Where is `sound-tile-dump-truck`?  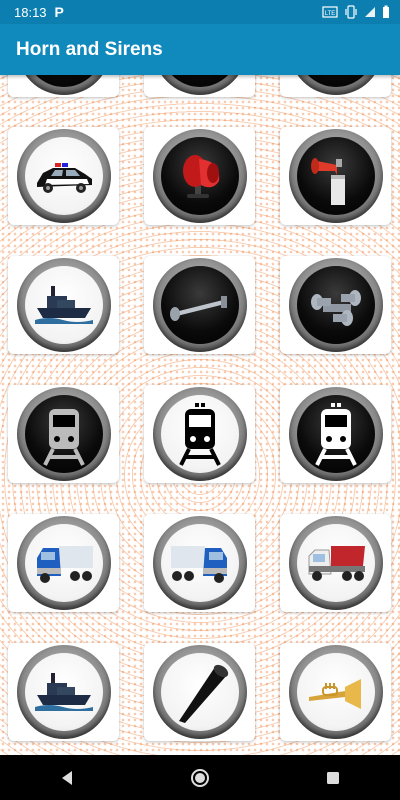 sound-tile-dump-truck is located at coordinates (335, 563).